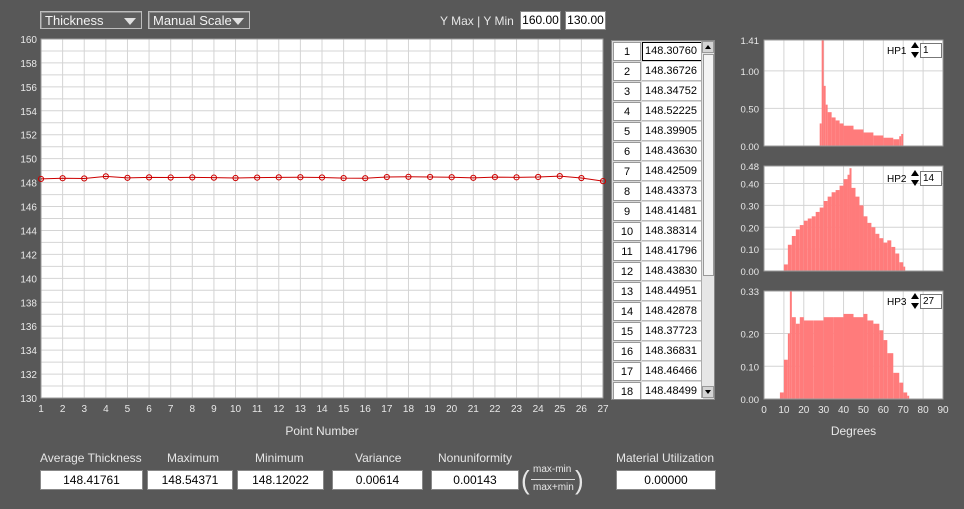  Describe the element at coordinates (672, 231) in the screenshot. I see `row-value: 148.38314` at that location.